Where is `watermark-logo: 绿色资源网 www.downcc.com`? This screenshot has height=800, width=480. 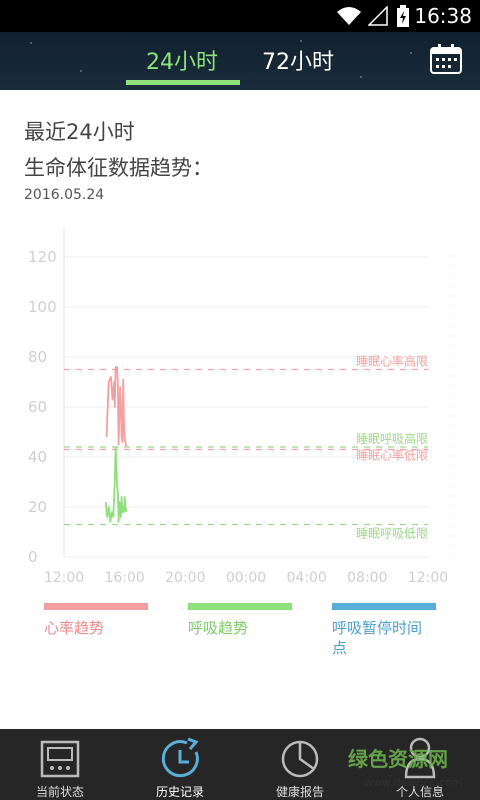 watermark-logo: 绿色资源网 www.downcc.com is located at coordinates (405, 768).